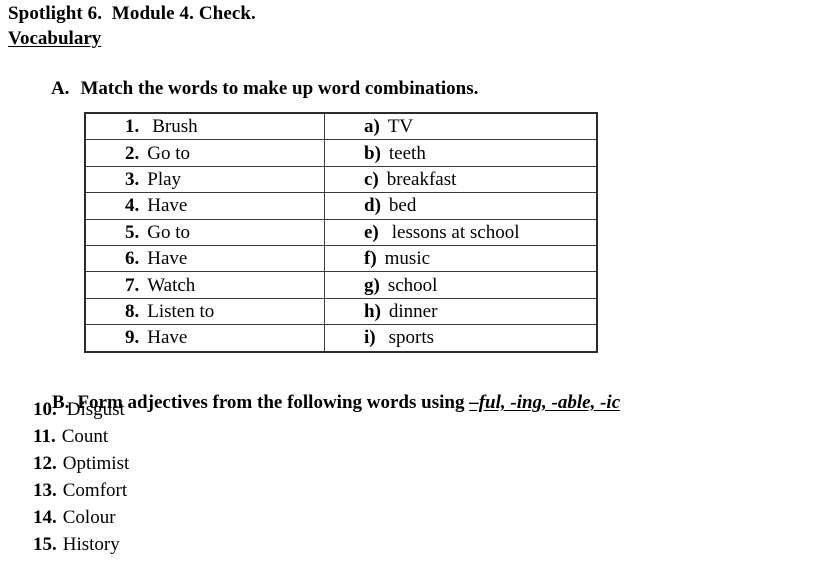 The width and height of the screenshot is (816, 563). I want to click on right-item-key: h), so click(372, 311).